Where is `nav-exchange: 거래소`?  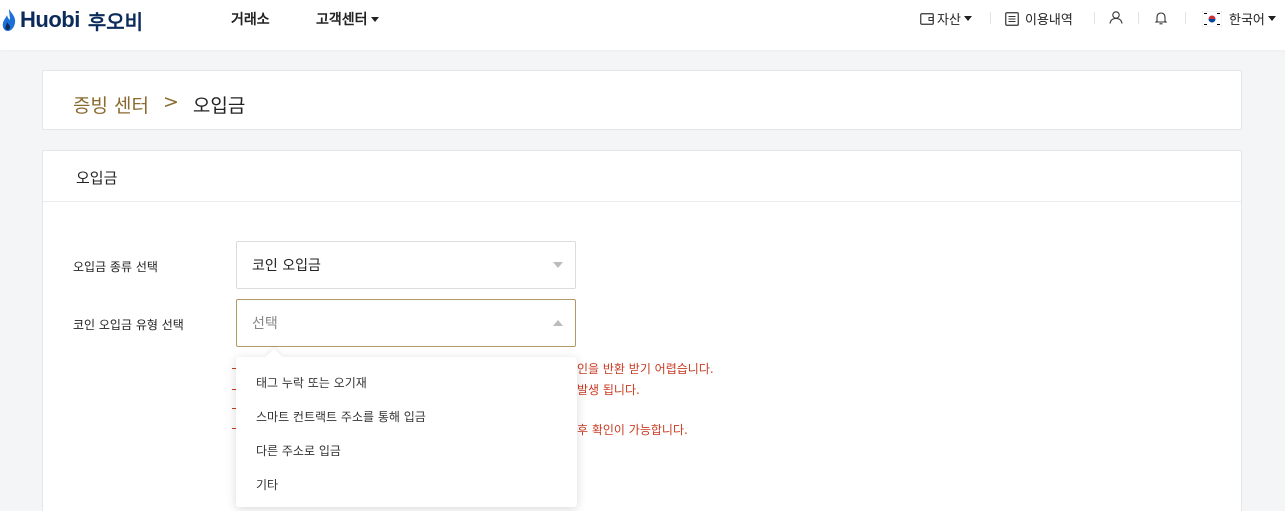
nav-exchange: 거래소 is located at coordinates (250, 19).